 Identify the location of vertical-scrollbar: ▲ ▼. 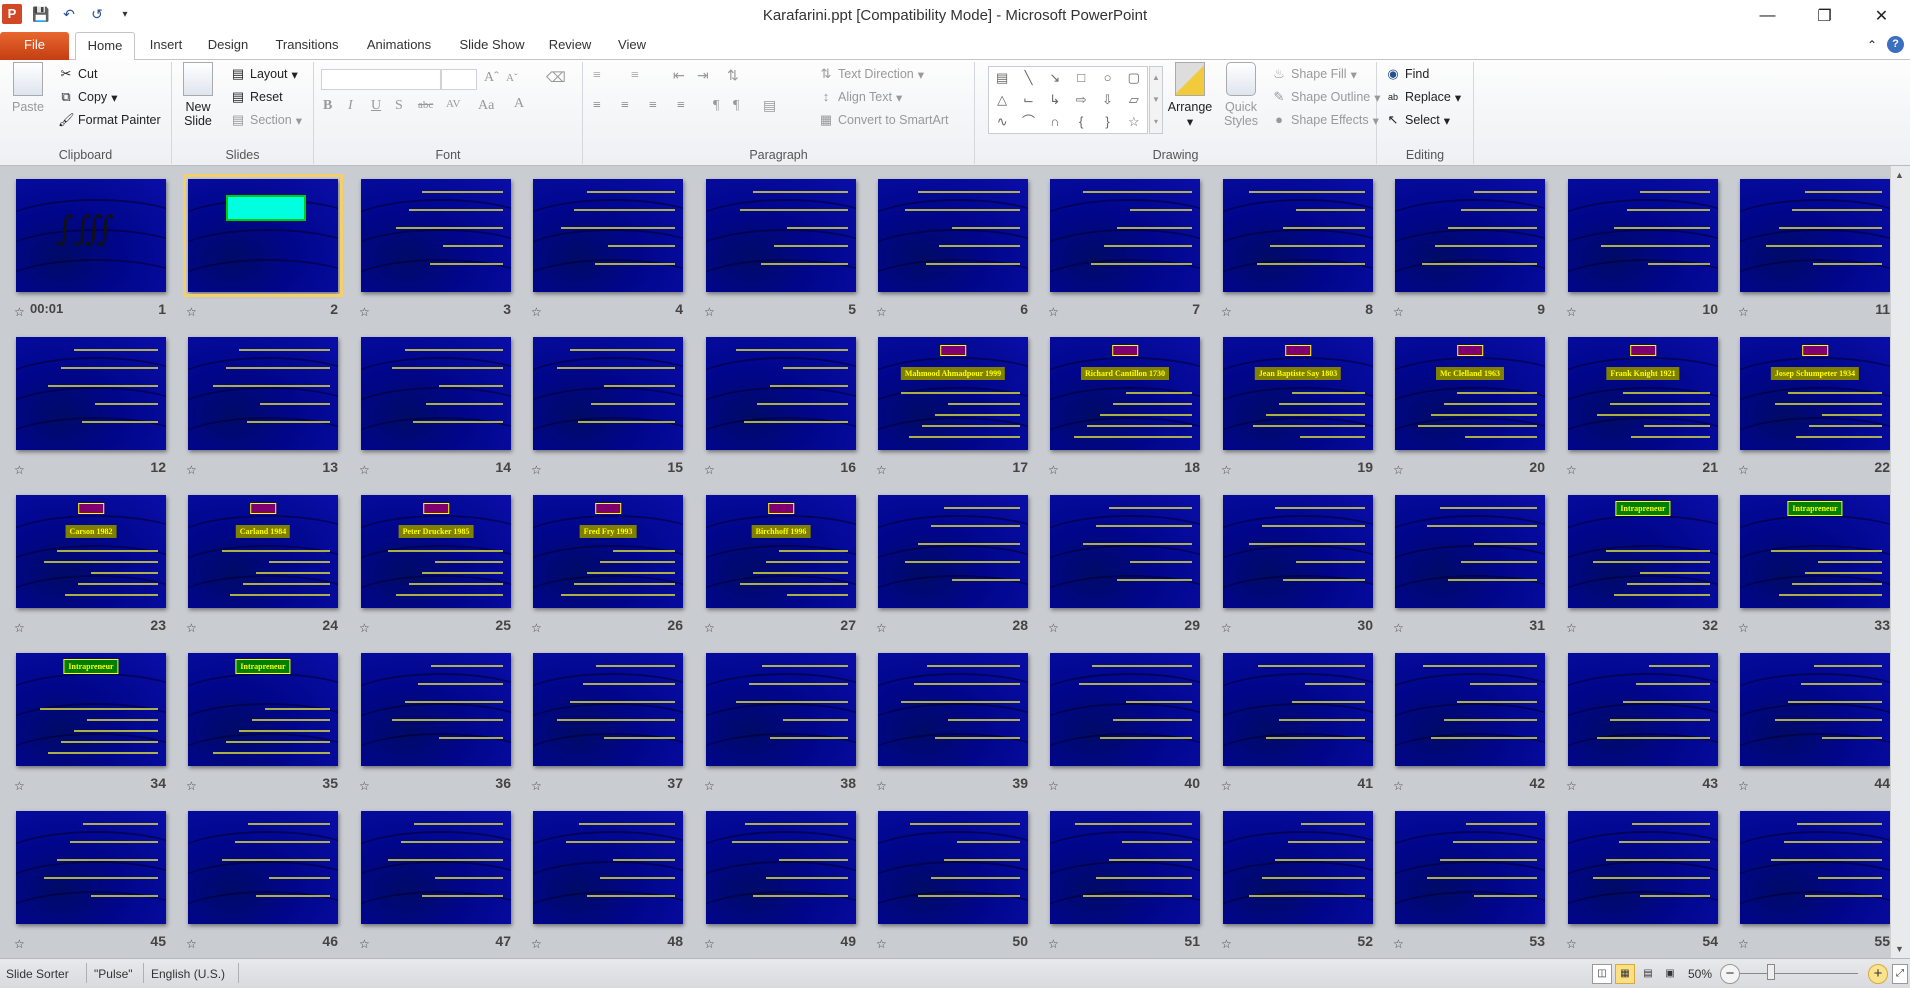
(1900, 562).